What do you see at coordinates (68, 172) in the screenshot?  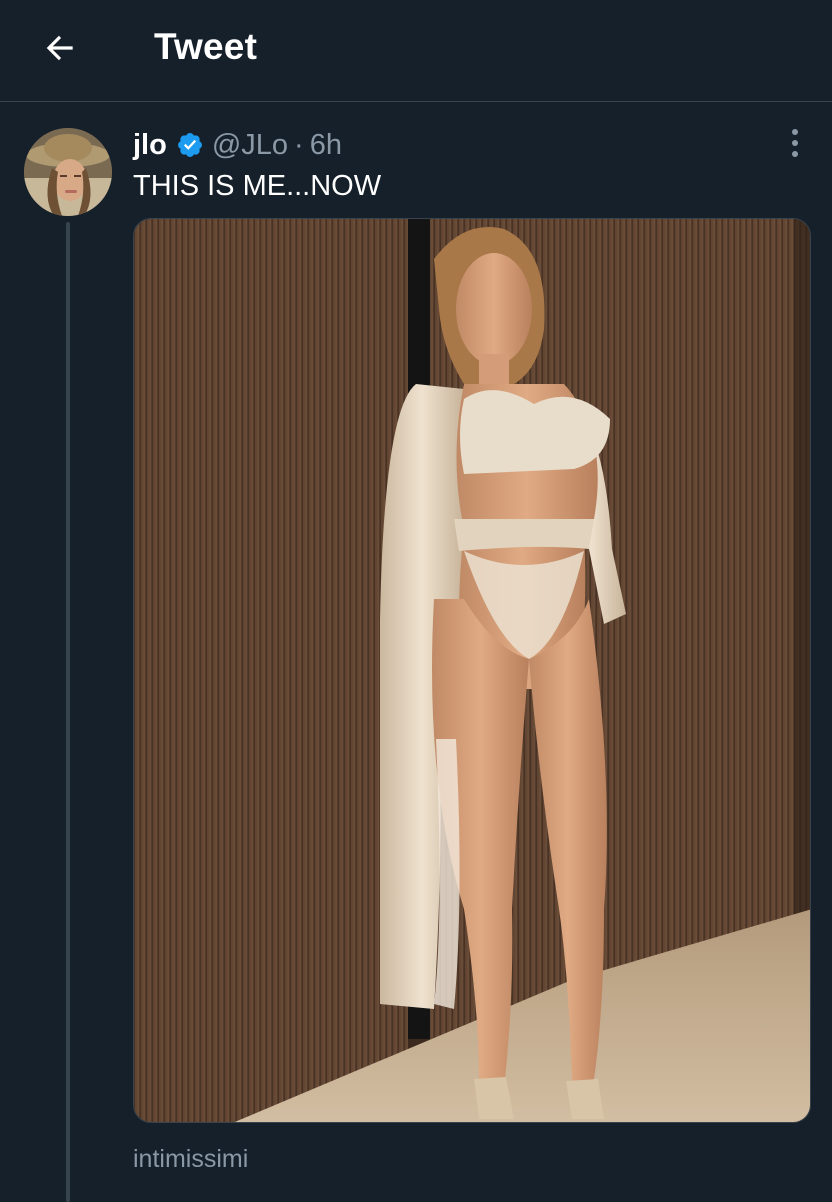 I see `avatar` at bounding box center [68, 172].